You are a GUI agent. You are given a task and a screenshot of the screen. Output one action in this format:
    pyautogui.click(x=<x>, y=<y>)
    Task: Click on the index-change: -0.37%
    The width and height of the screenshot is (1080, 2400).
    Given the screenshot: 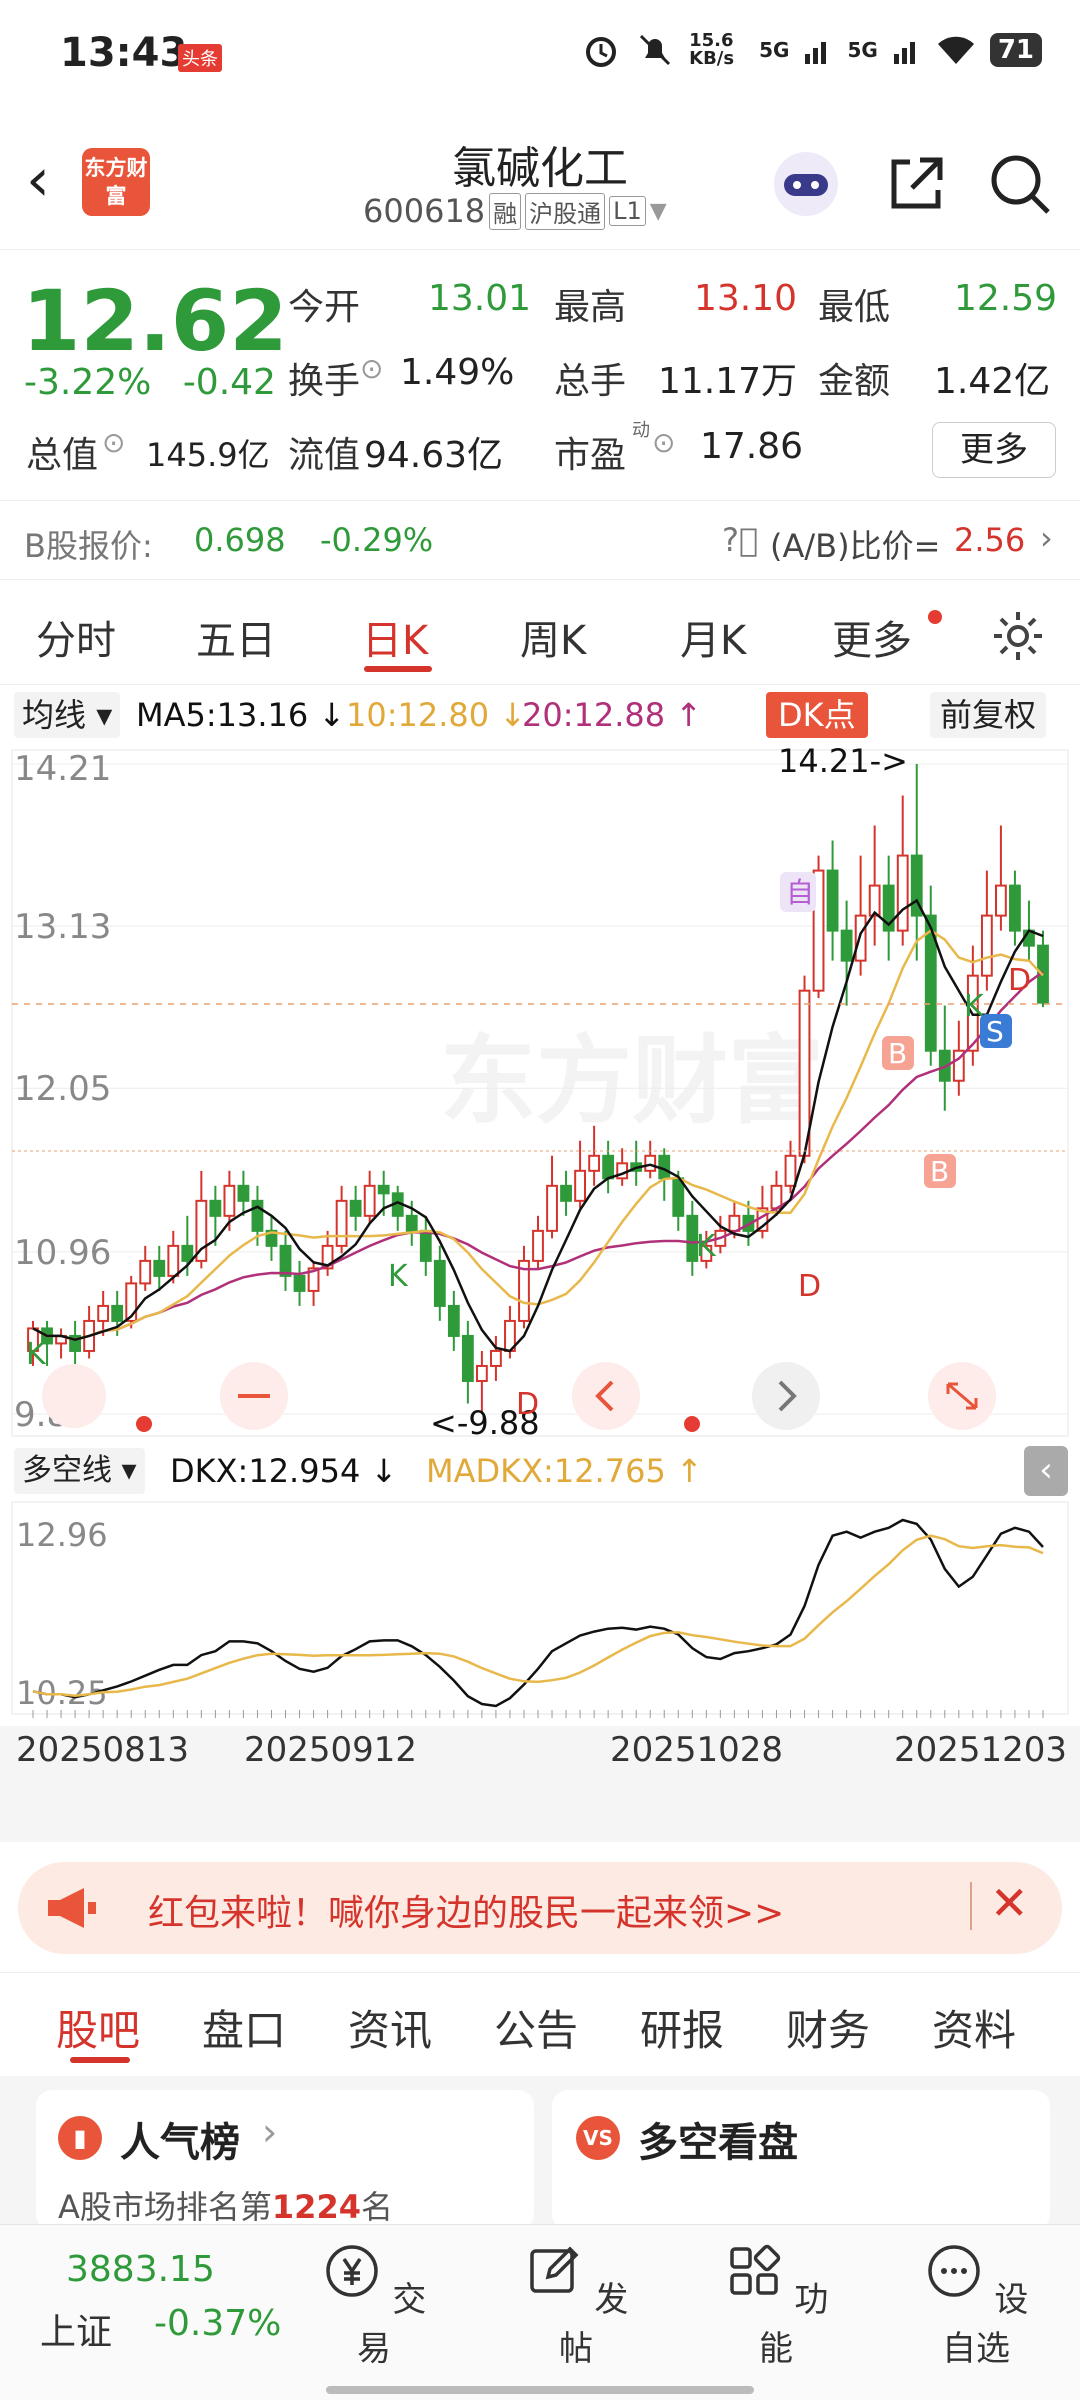 What is the action you would take?
    pyautogui.click(x=218, y=2323)
    